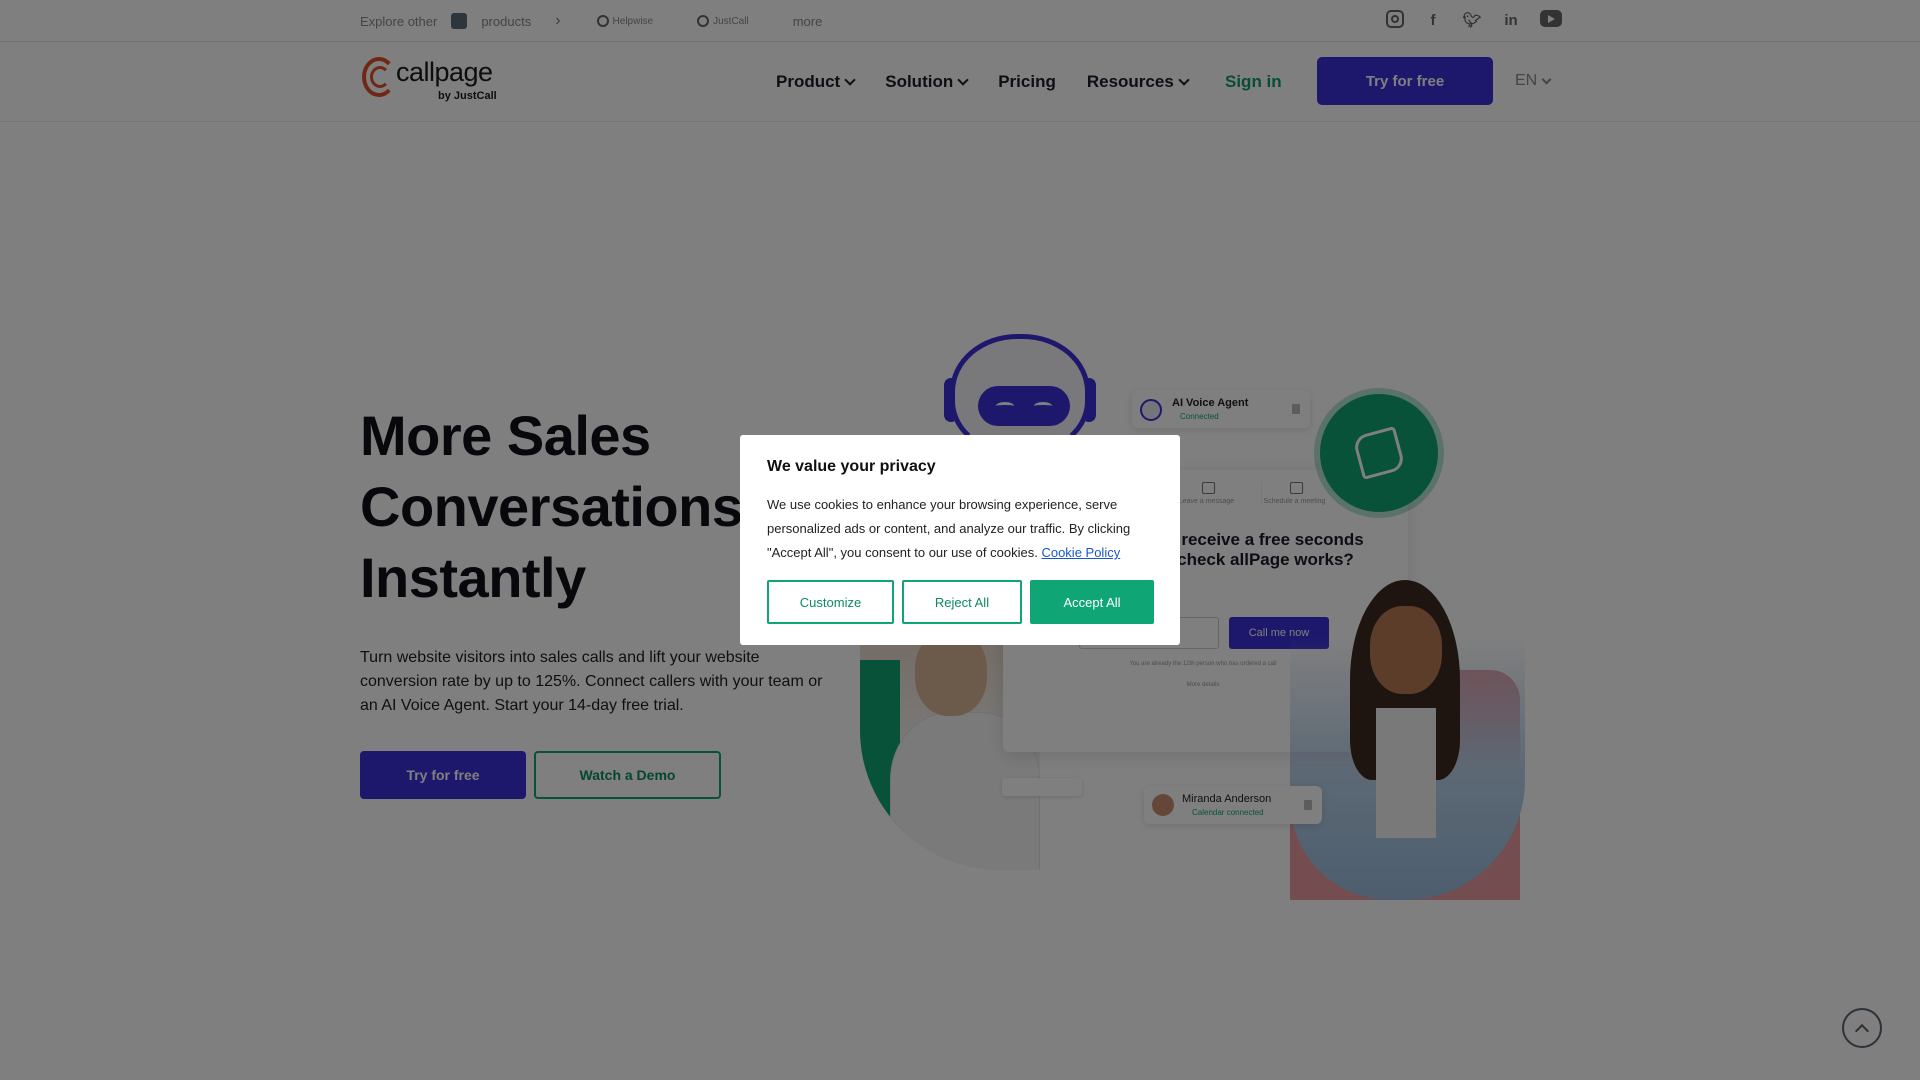 The width and height of the screenshot is (1920, 1080). Describe the element at coordinates (1080, 552) in the screenshot. I see `cookie-policy-link: Cookie Policy` at that location.